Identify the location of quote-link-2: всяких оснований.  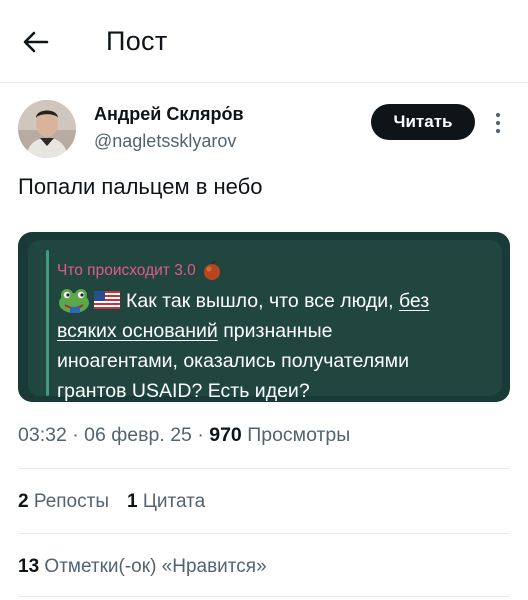
(137, 331).